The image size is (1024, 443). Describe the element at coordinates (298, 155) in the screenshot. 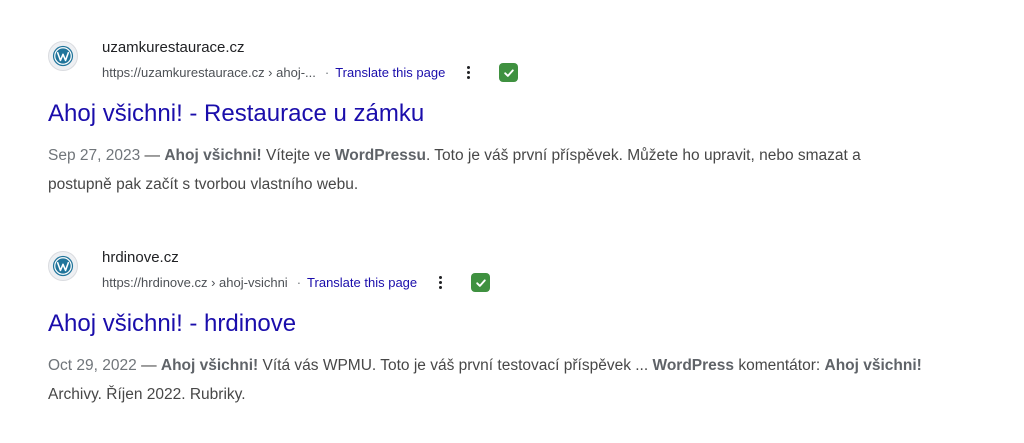

I see `snippet-text: Vítejte ve` at that location.